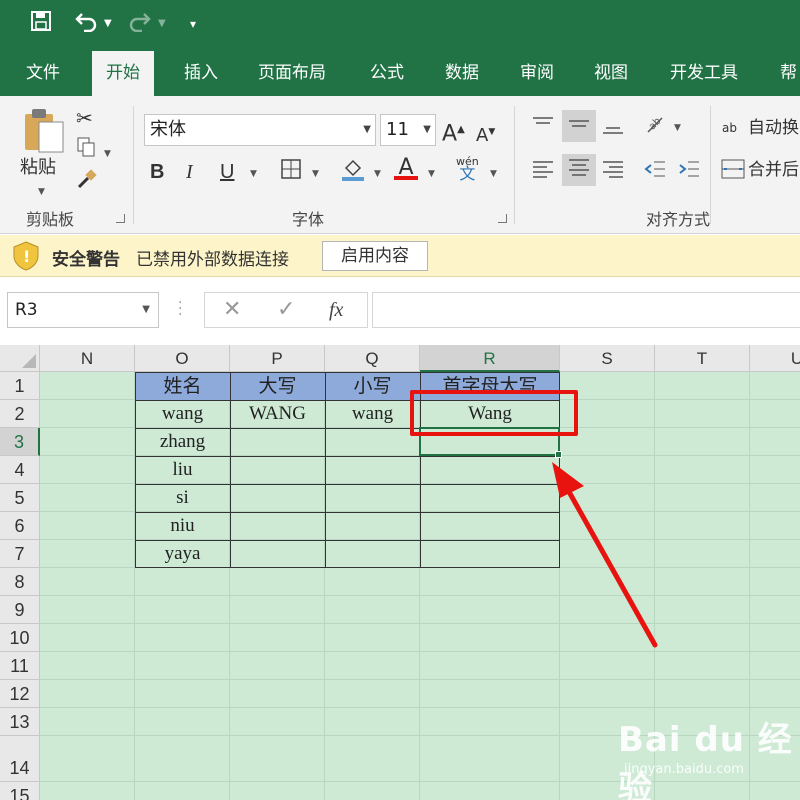 This screenshot has width=800, height=800. Describe the element at coordinates (375, 256) in the screenshot. I see `enable-content-button: 启用内容` at that location.